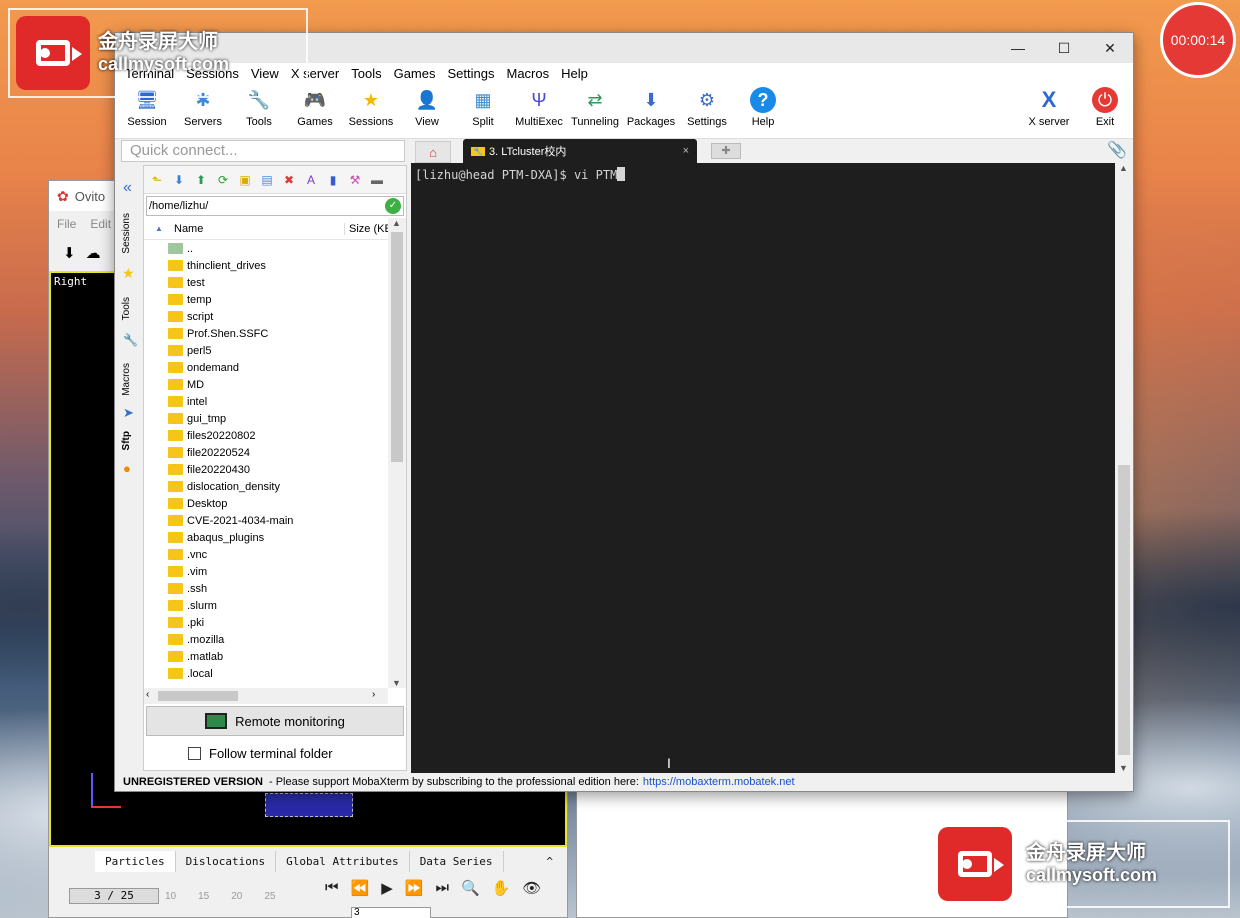 The image size is (1240, 918). What do you see at coordinates (442, 888) in the screenshot?
I see `last-frame-icon: ⏭` at bounding box center [442, 888].